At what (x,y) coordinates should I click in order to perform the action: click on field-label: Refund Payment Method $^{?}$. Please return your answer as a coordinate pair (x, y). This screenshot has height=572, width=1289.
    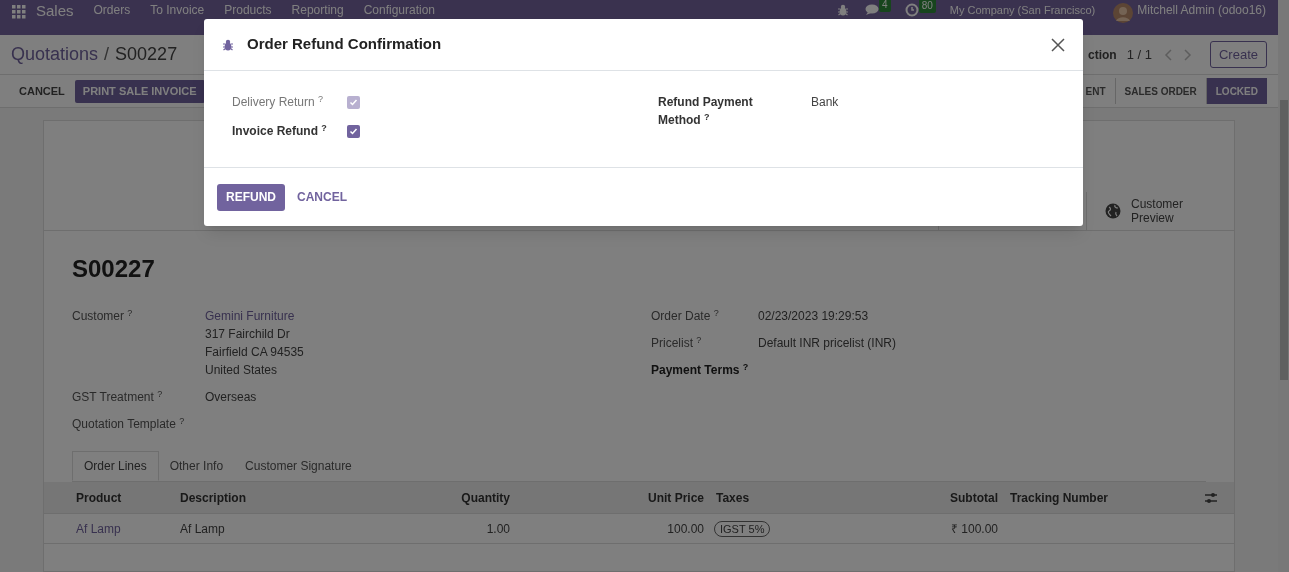
    Looking at the image, I should click on (706, 111).